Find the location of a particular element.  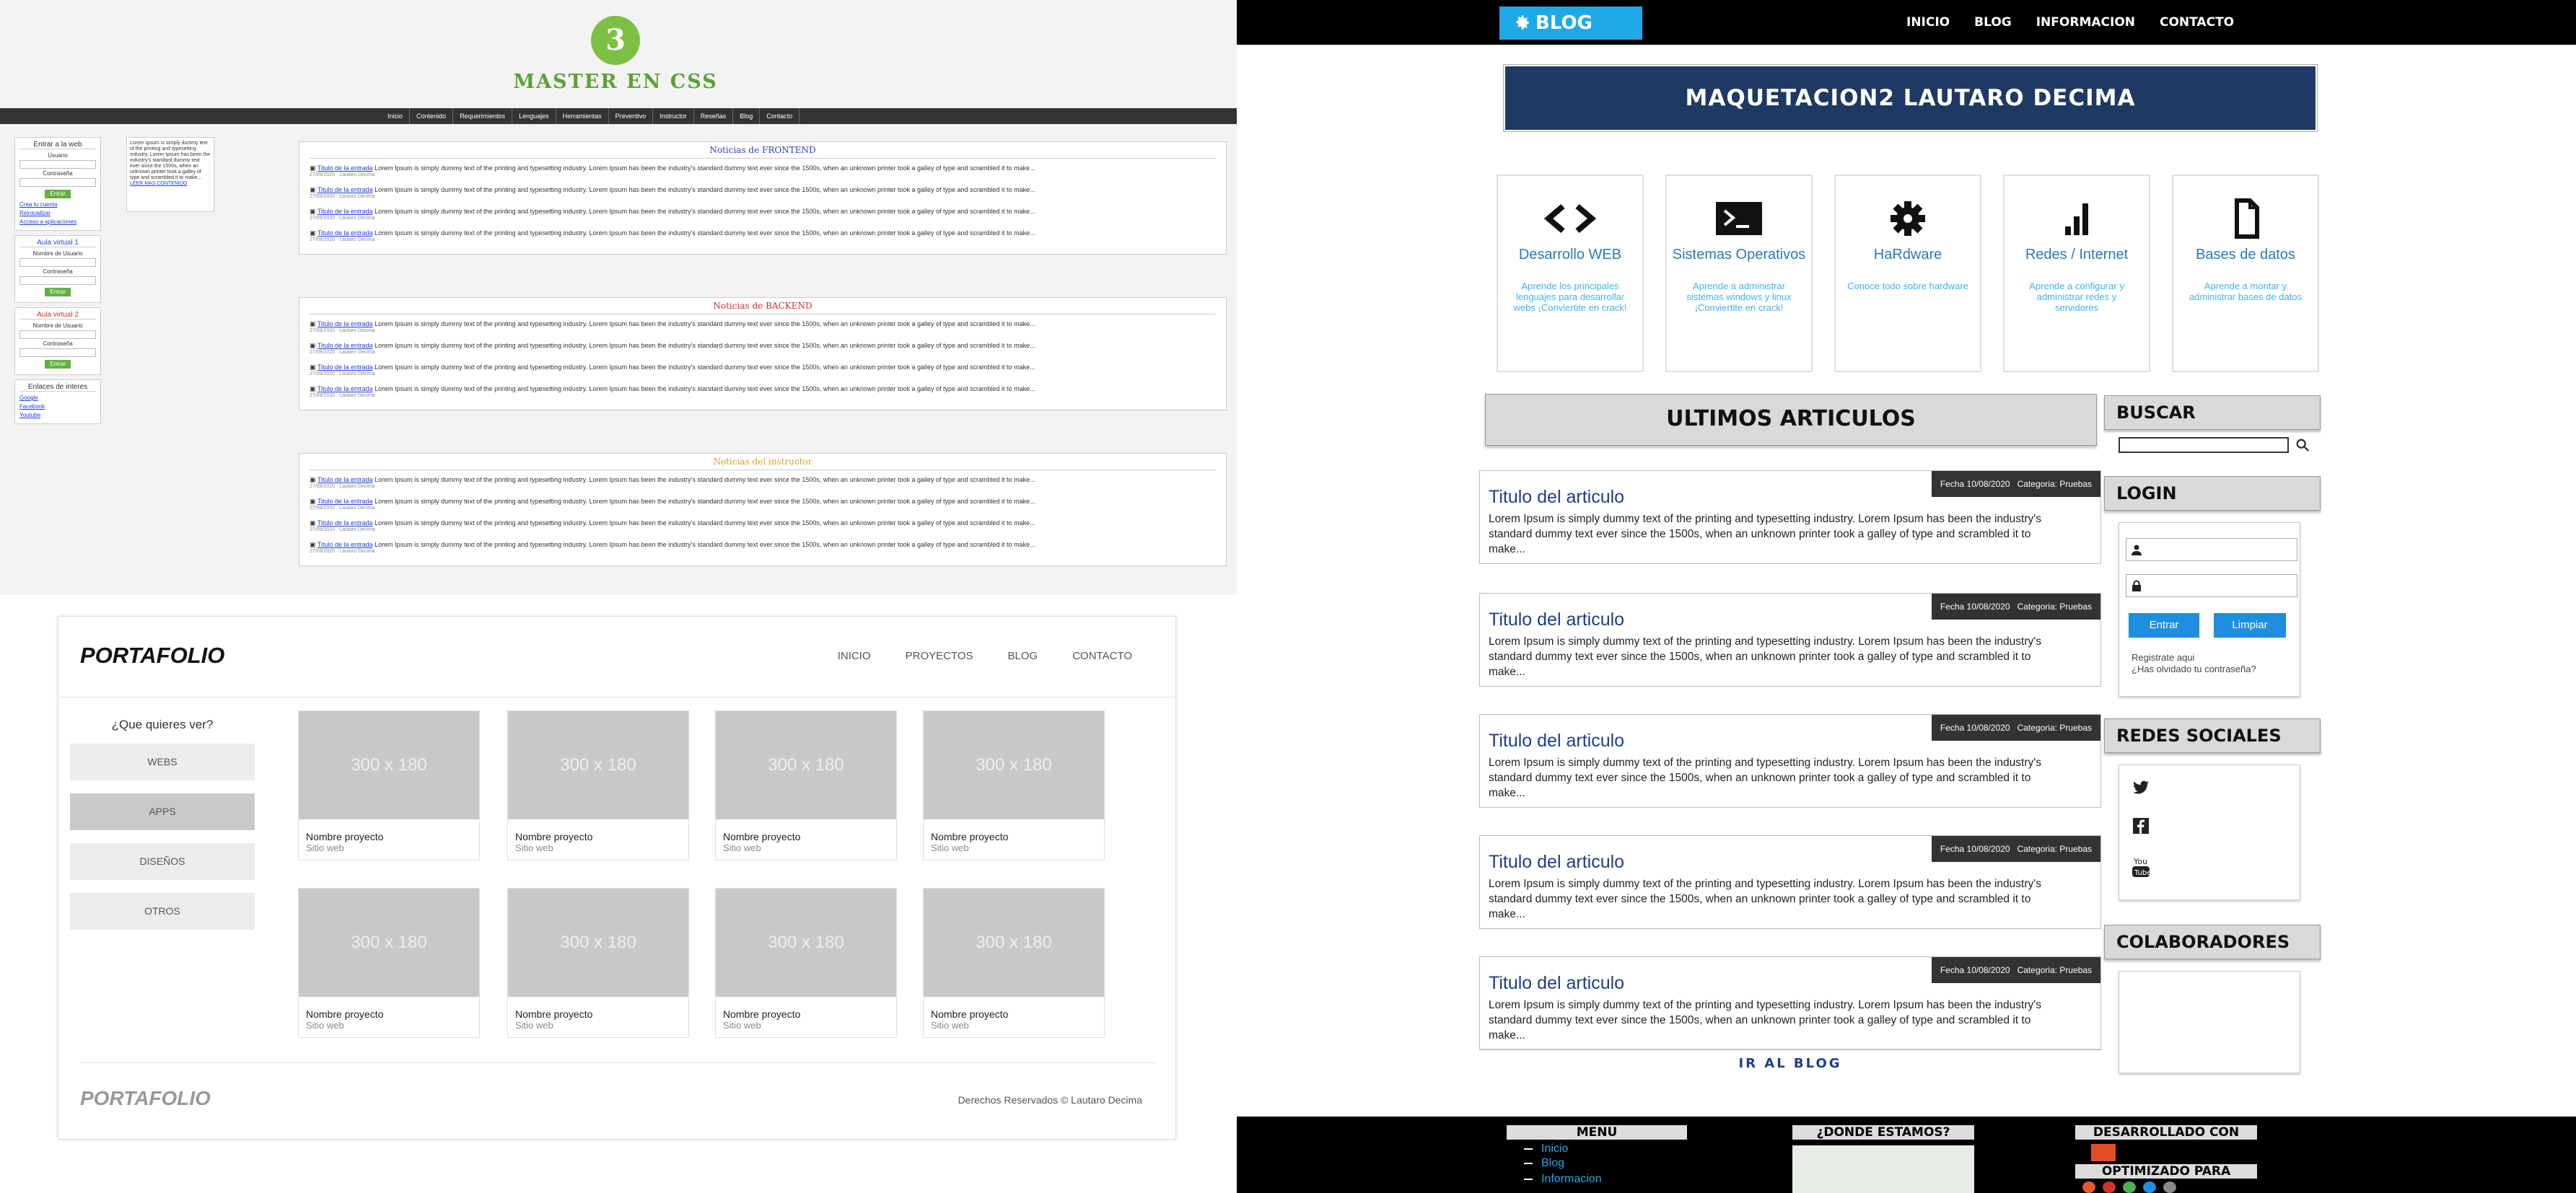

news-item-meta: 27/09/2020 · Lautaro Decima is located at coordinates (342, 508).